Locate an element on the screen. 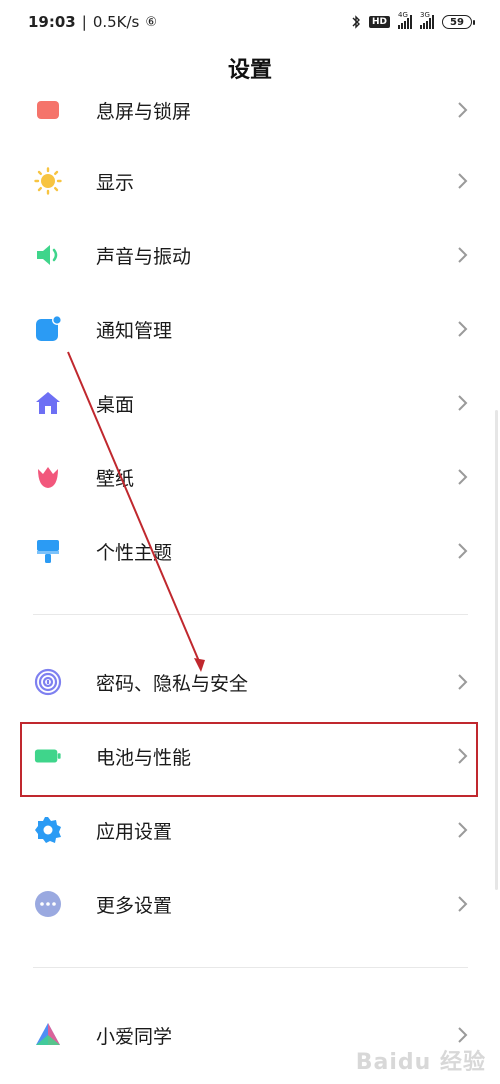  settings-item-desktop: 桌面 is located at coordinates (250, 403).